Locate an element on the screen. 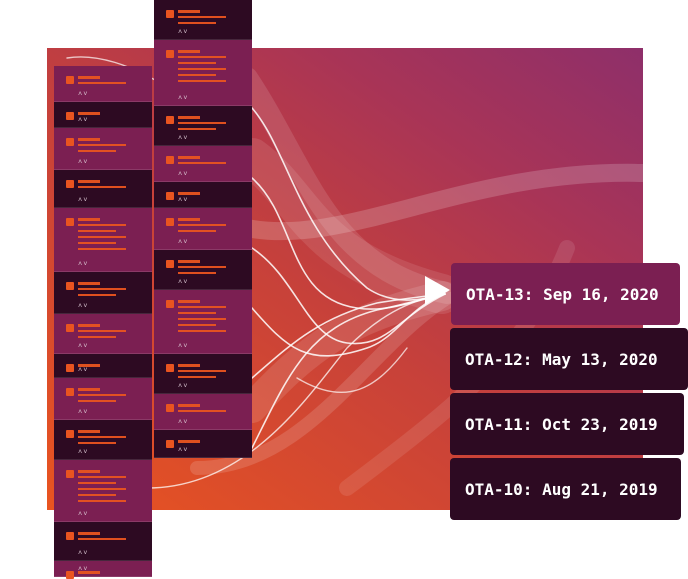 This screenshot has height=579, width=688. ota-item: OTA-10: Aug 21, 2019 is located at coordinates (565, 489).